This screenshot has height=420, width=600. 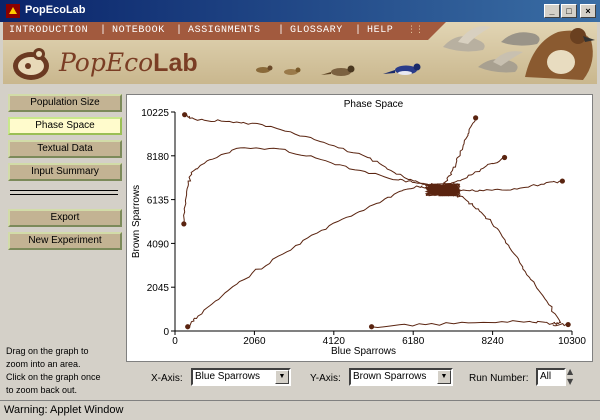 What do you see at coordinates (552, 11) in the screenshot?
I see `minimize-button: _` at bounding box center [552, 11].